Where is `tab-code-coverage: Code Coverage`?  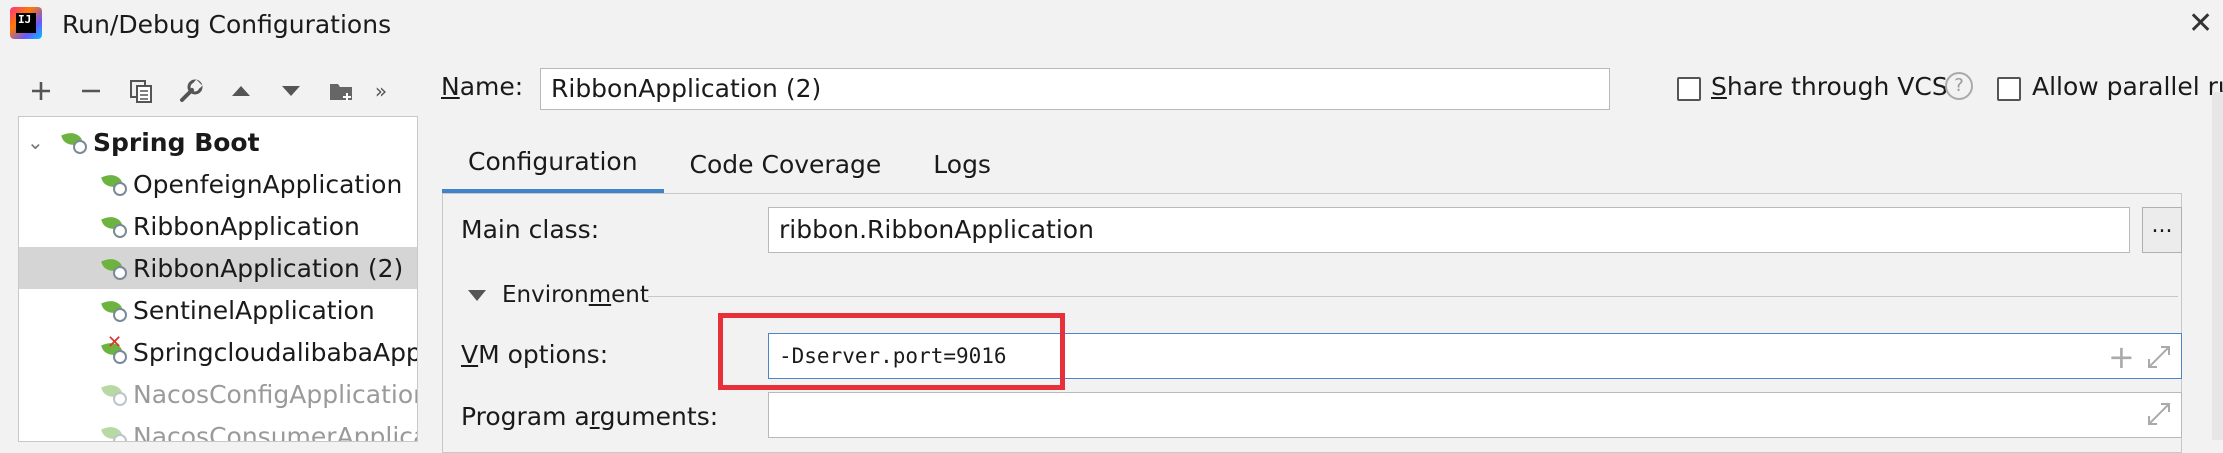
tab-code-coverage: Code Coverage is located at coordinates (786, 164).